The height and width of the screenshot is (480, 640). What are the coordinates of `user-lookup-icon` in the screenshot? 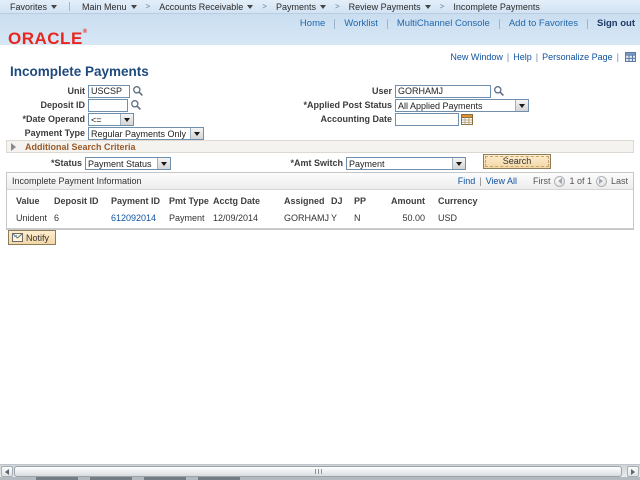 It's located at (499, 91).